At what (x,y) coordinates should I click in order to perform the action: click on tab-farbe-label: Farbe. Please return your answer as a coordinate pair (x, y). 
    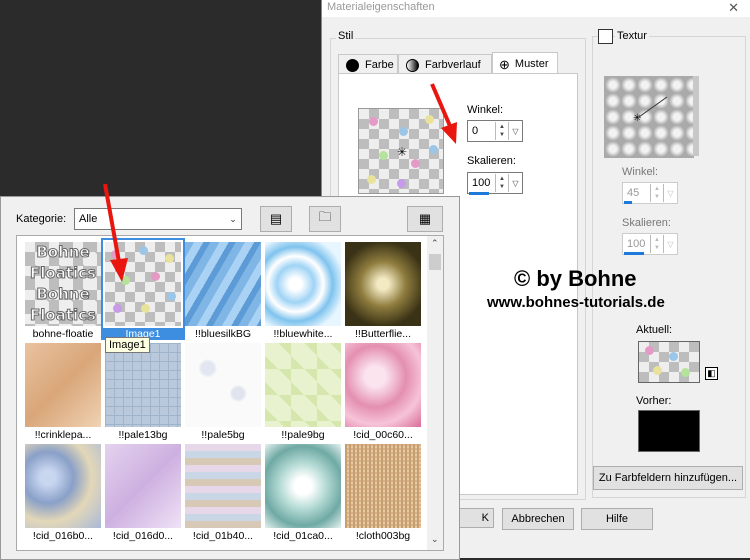
    Looking at the image, I should click on (379, 65).